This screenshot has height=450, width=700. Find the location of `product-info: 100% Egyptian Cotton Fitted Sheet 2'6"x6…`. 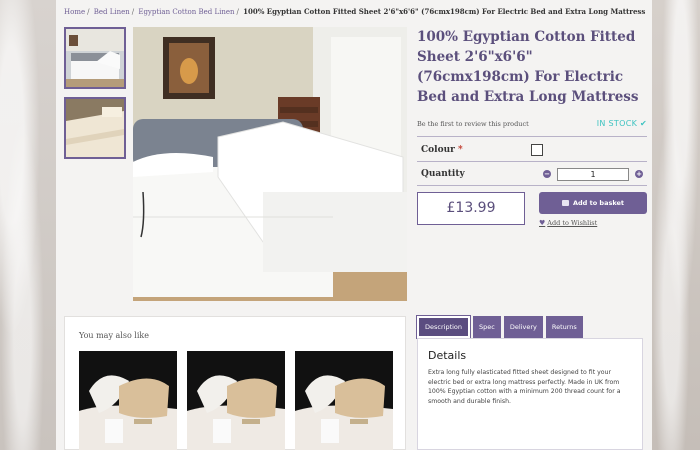

product-info: 100% Egyptian Cotton Fitted Sheet 2'6"x6… is located at coordinates (532, 127).